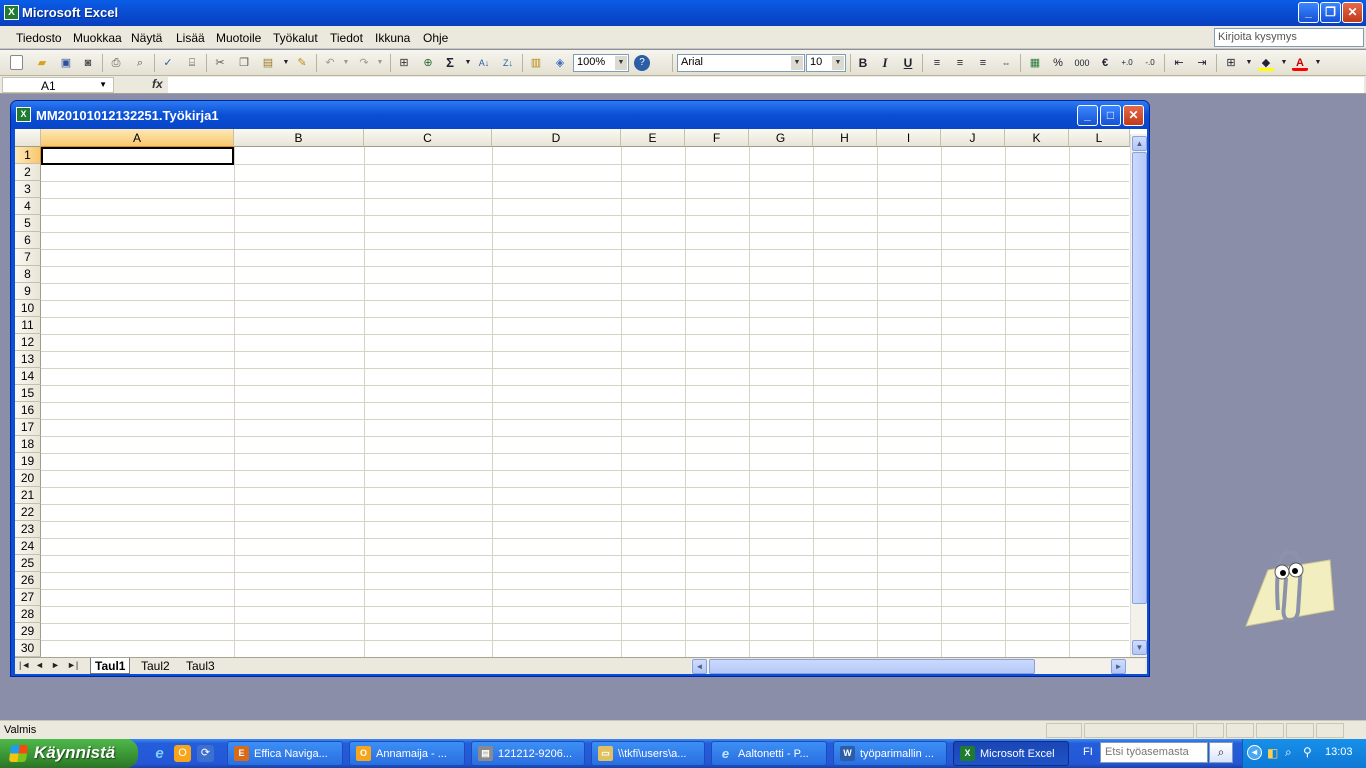  I want to click on scroll-up-icon: ▲, so click(1139, 143).